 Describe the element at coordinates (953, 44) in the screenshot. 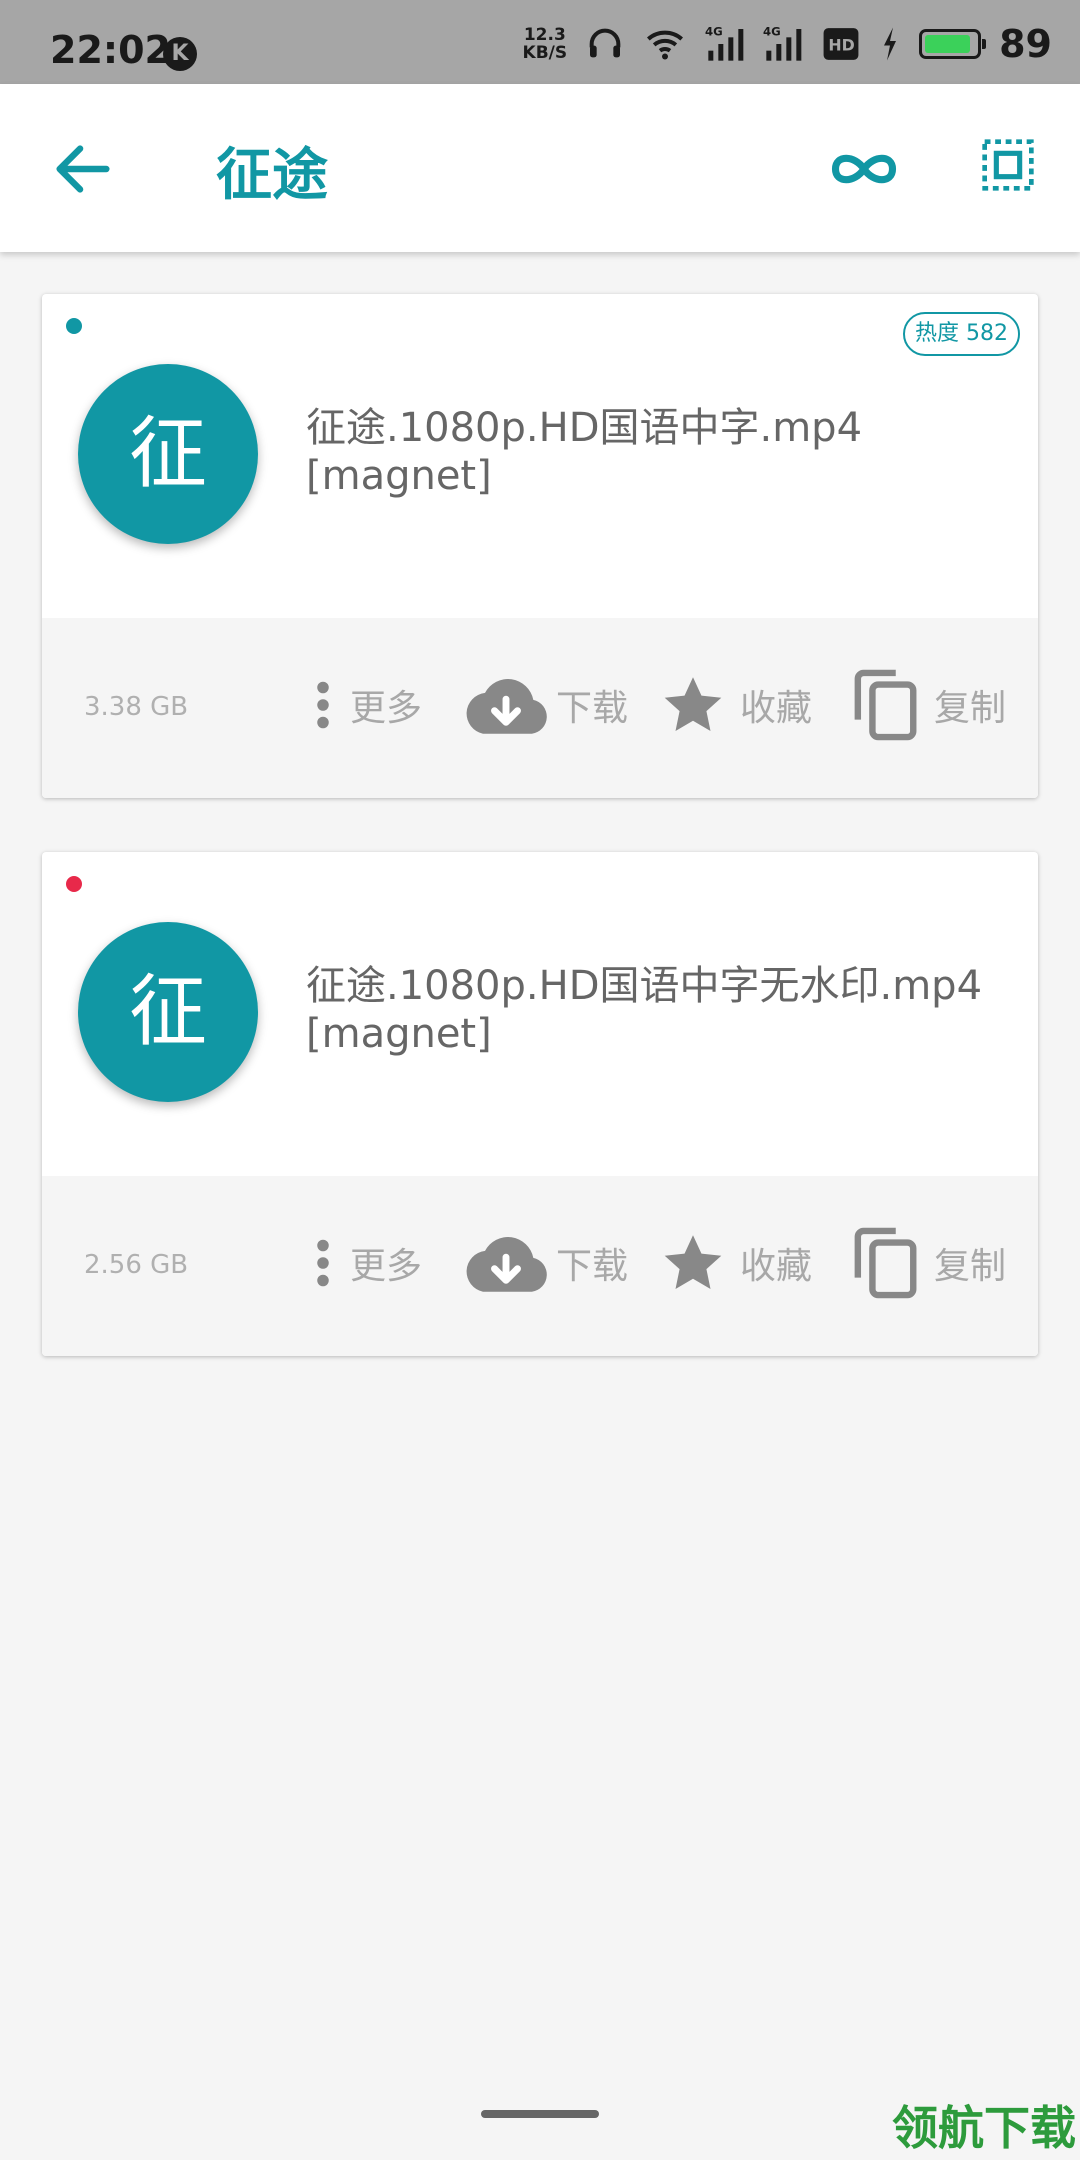

I see `battery-icon` at that location.